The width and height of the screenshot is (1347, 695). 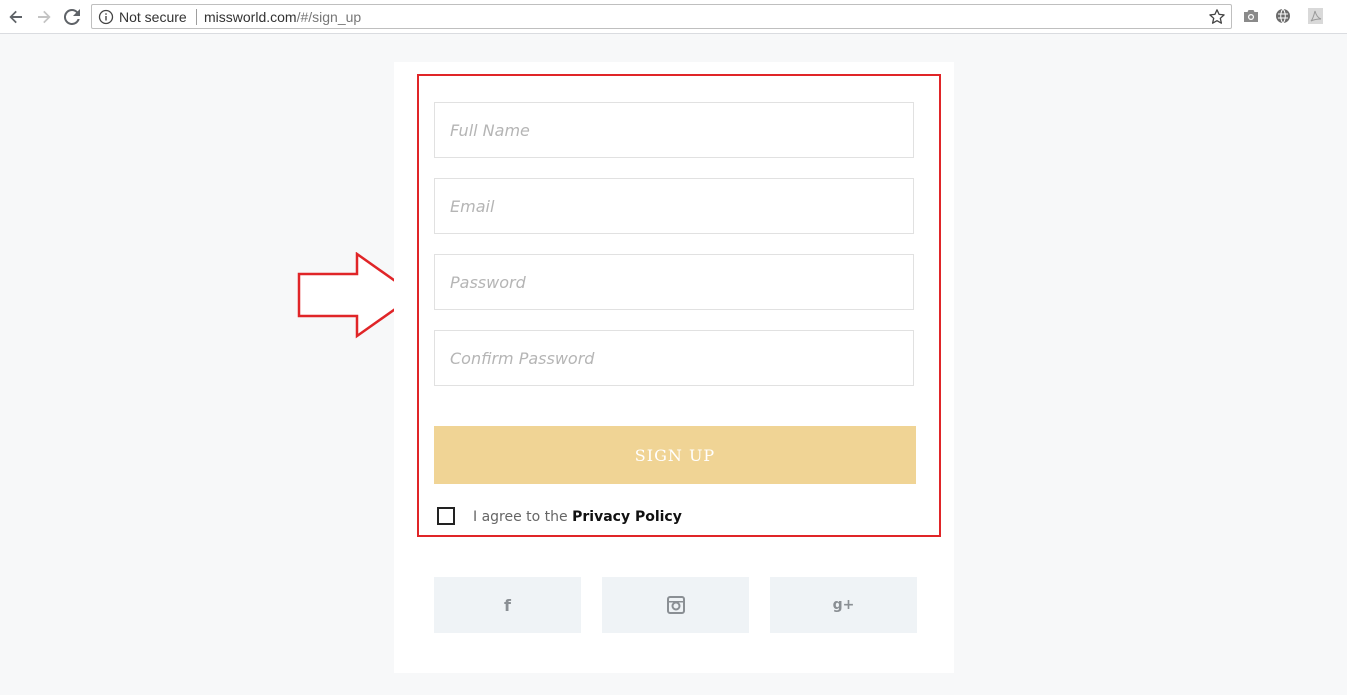 I want to click on pdf-icon, so click(x=1315, y=16).